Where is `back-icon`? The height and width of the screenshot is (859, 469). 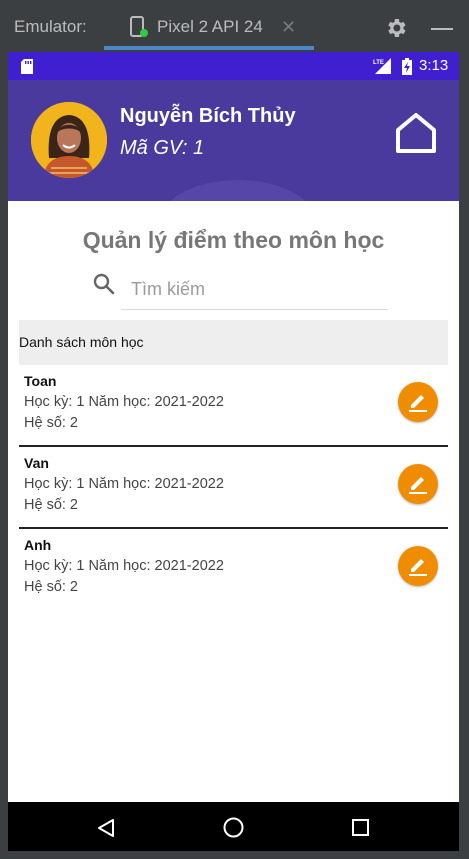 back-icon is located at coordinates (106, 828).